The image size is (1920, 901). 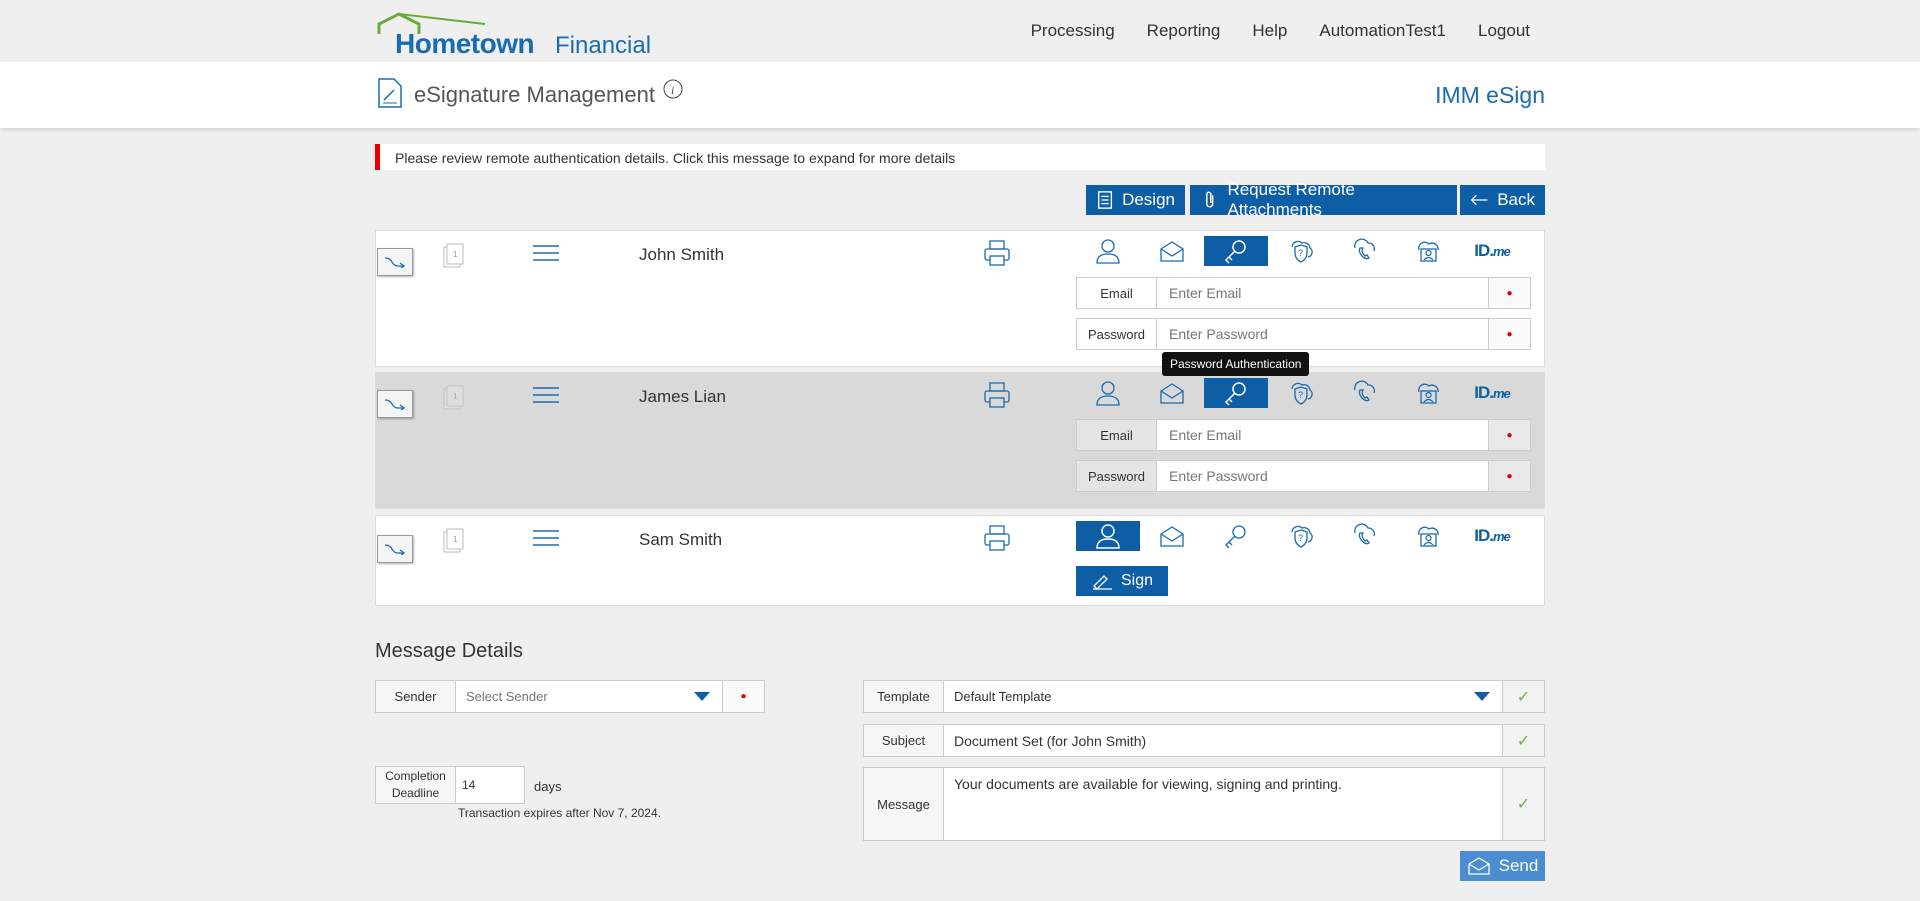 What do you see at coordinates (1137, 580) in the screenshot?
I see `sign-button-label: Sign` at bounding box center [1137, 580].